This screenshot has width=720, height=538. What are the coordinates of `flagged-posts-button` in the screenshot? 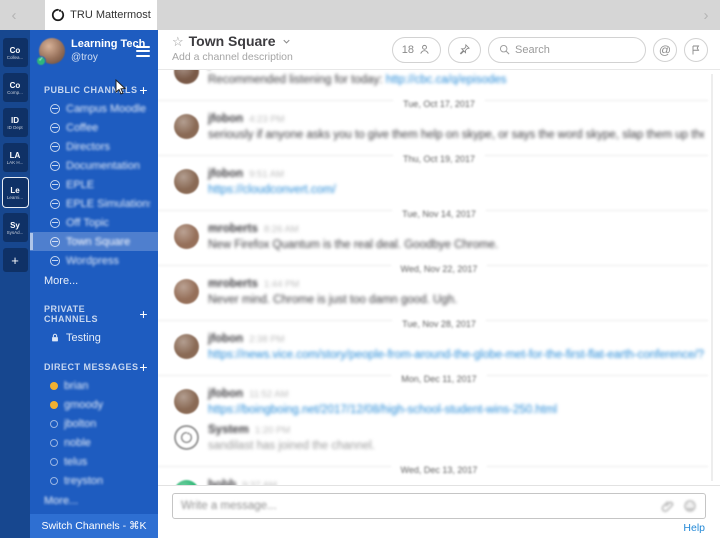 It's located at (696, 49).